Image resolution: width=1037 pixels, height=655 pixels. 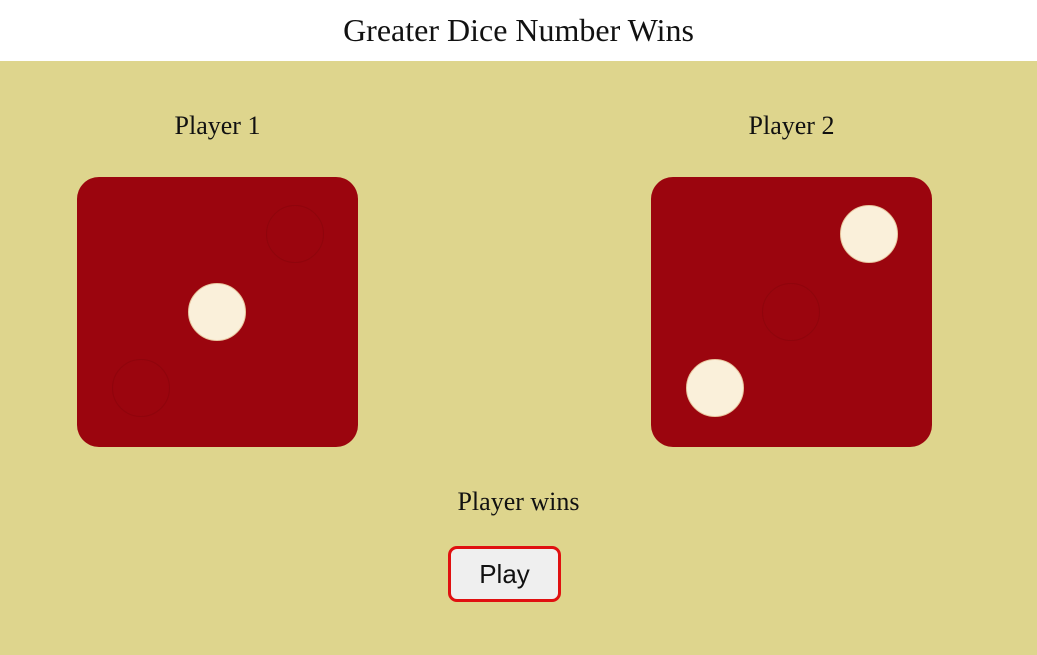 I want to click on result-text: Player wins, so click(x=518, y=501).